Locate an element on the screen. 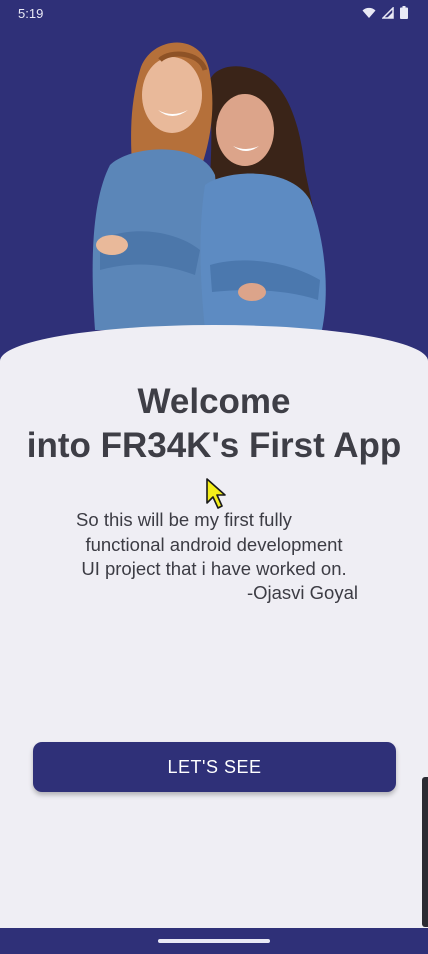  app-title: into FR34K's First App is located at coordinates (214, 445).